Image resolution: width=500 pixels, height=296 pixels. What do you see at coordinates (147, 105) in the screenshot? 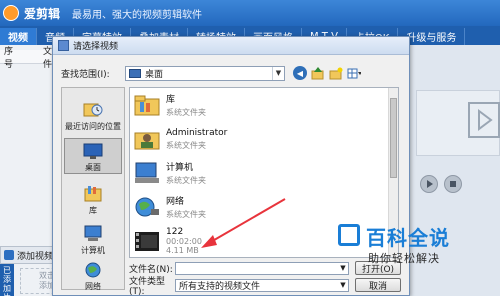
I see `libraries-folder-icon` at bounding box center [147, 105].